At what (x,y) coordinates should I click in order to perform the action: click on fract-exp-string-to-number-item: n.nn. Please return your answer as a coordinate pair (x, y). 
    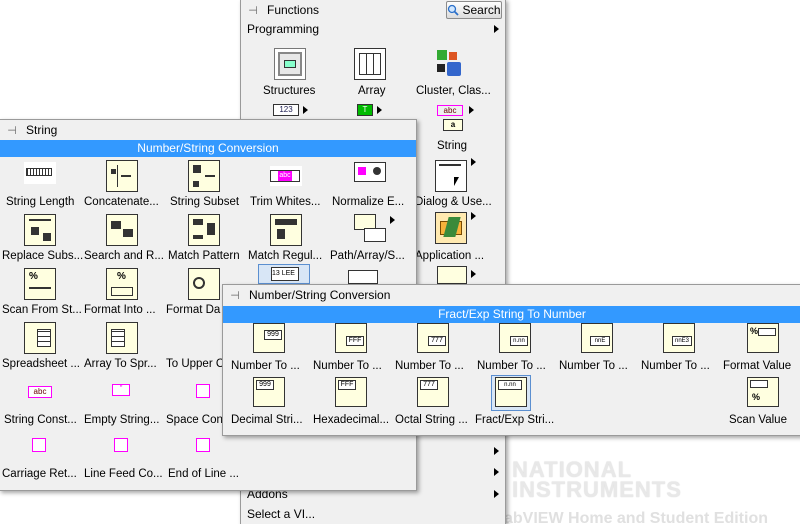
    Looking at the image, I should click on (511, 394).